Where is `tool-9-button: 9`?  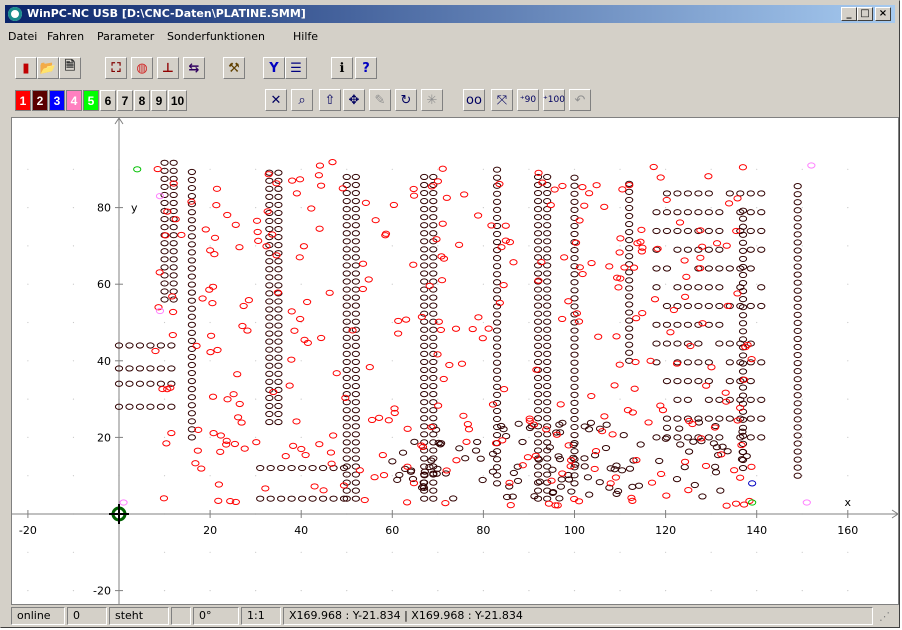
tool-9-button: 9 is located at coordinates (159, 100).